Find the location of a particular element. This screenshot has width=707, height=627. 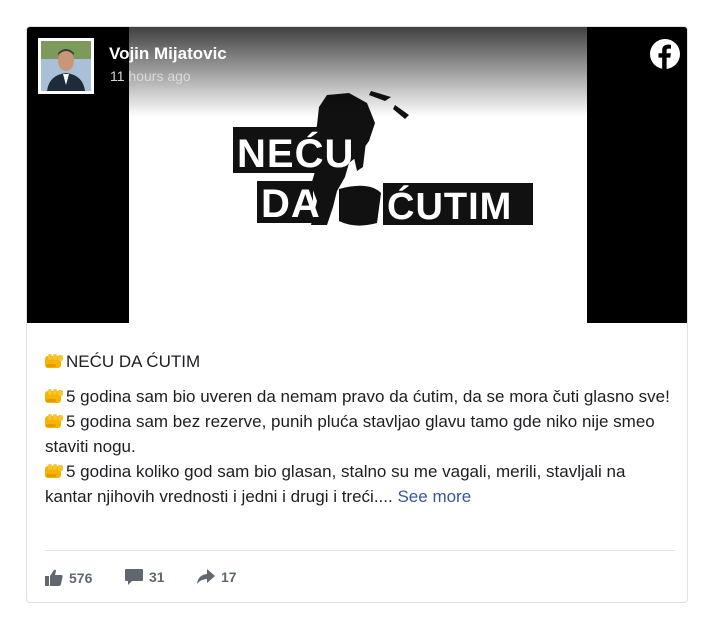

share-arrow-icon is located at coordinates (206, 576).